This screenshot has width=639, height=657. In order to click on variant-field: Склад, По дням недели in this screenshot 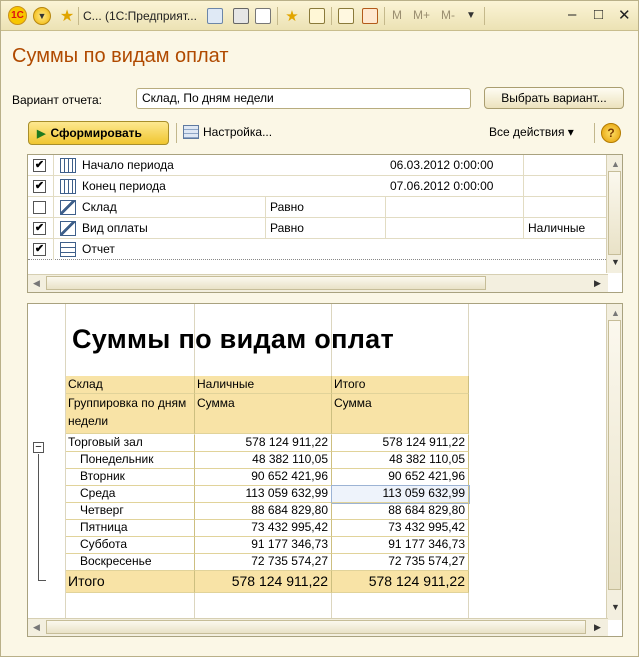, I will do `click(303, 98)`.